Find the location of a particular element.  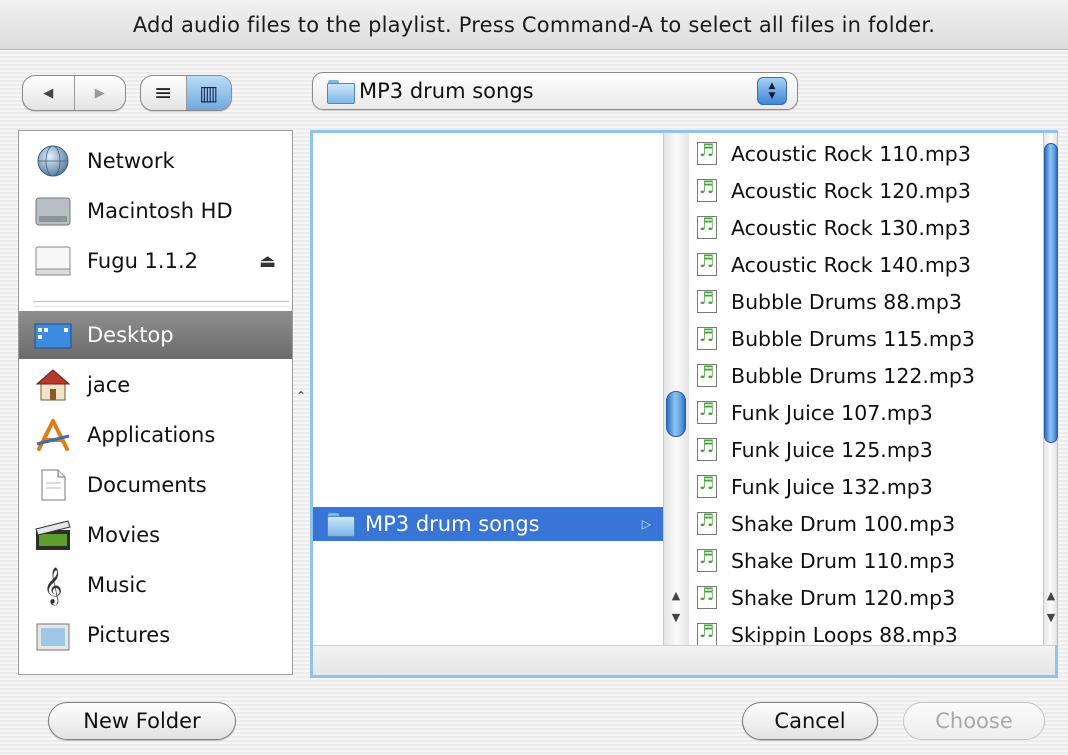

column-2-scrollbar: ▲ ▼ is located at coordinates (1050, 389).